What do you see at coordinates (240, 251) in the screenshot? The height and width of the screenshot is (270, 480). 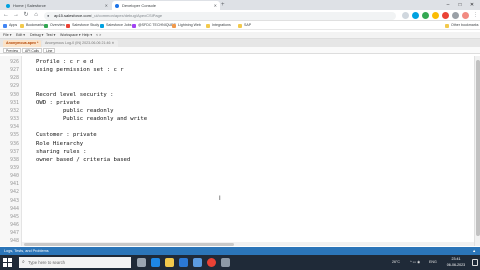 I see `logs-tests-problems-bar: Logs, Tests, and Problems ▲` at bounding box center [240, 251].